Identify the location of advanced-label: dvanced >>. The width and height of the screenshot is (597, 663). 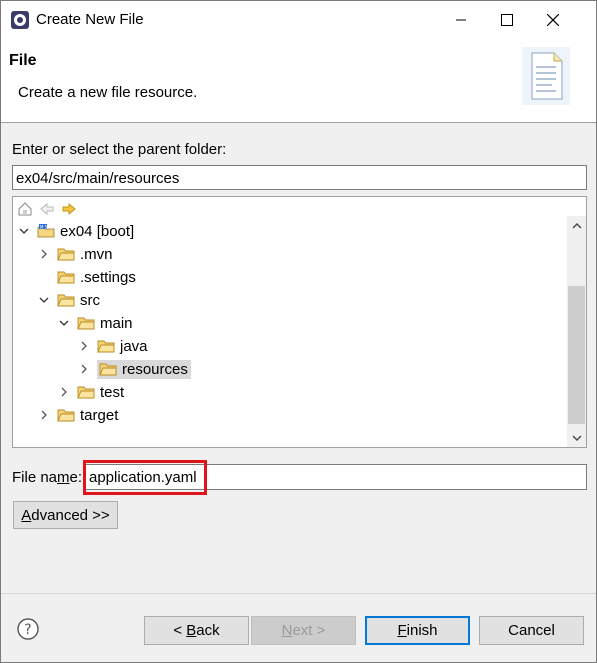
(70, 515).